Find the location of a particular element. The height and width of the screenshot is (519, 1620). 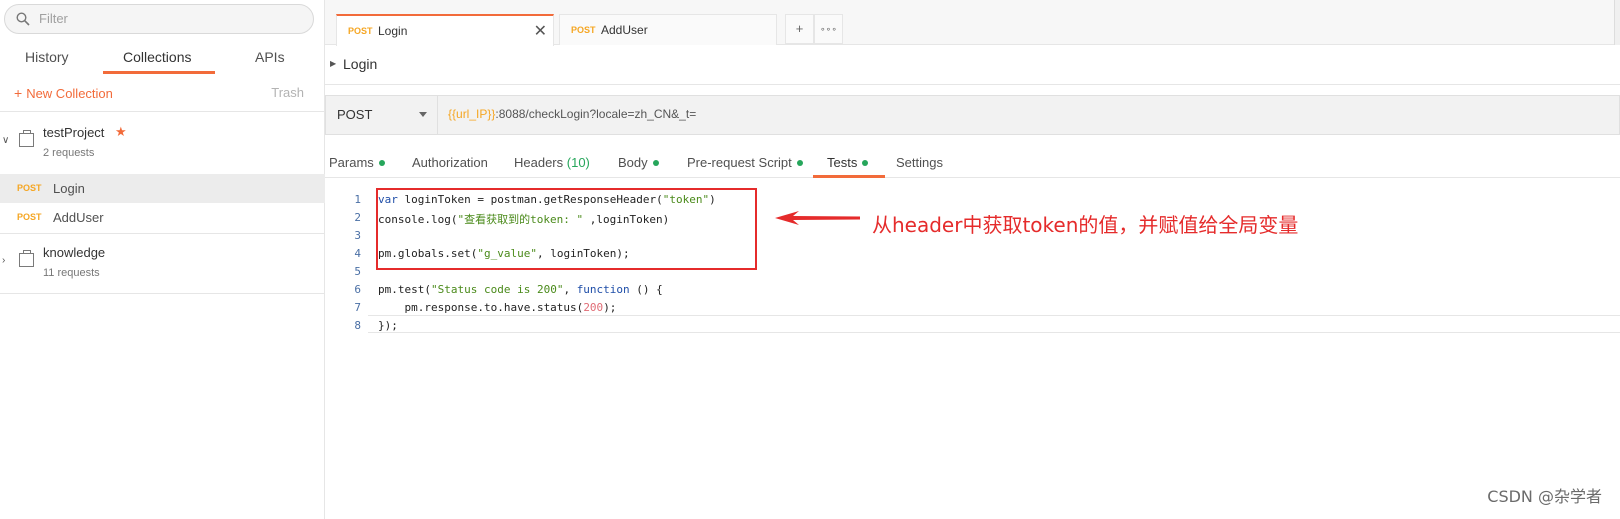

chevron-down-icon: ∨ is located at coordinates (5, 140).